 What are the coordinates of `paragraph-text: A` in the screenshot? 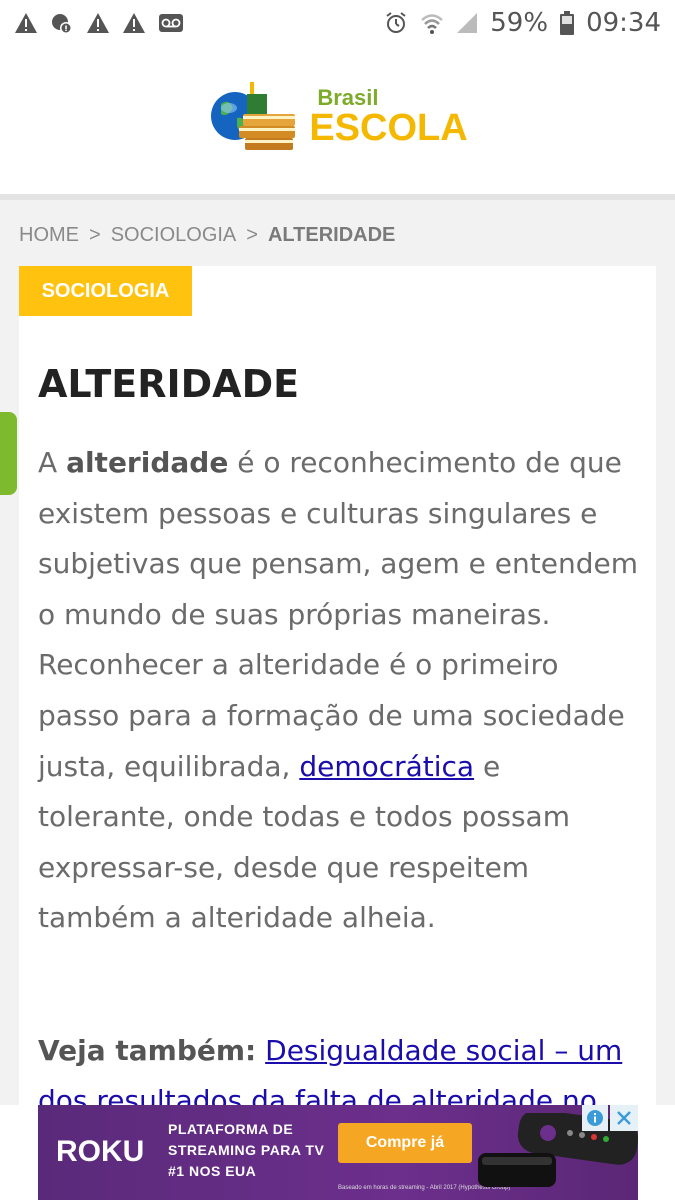 It's located at (52, 462).